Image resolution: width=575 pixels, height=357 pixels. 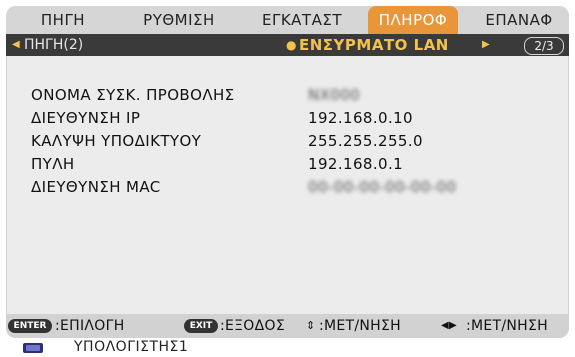 I want to click on info-label: ΚΑΛΥΨΗ ΥΠΟΔΙΚΤΥΟΥ, so click(x=116, y=141).